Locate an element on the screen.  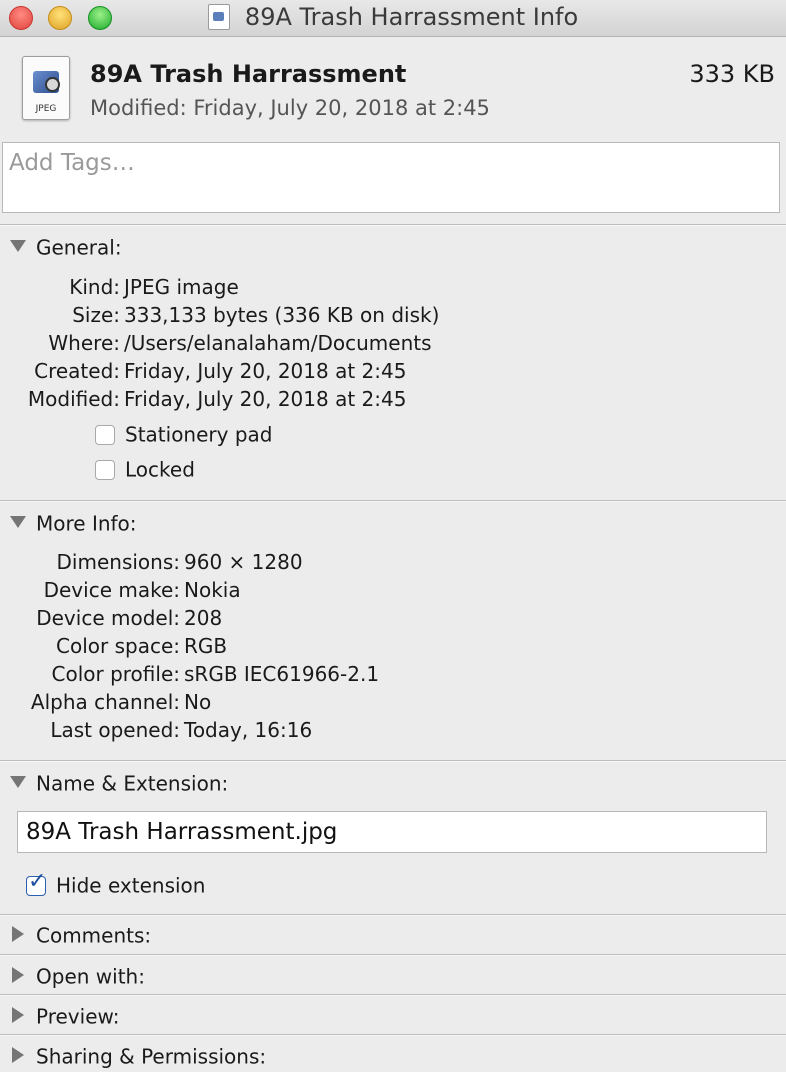
general-field-row: Modified: Friday, July 20, 2018 at 2:45 is located at coordinates (203, 399).